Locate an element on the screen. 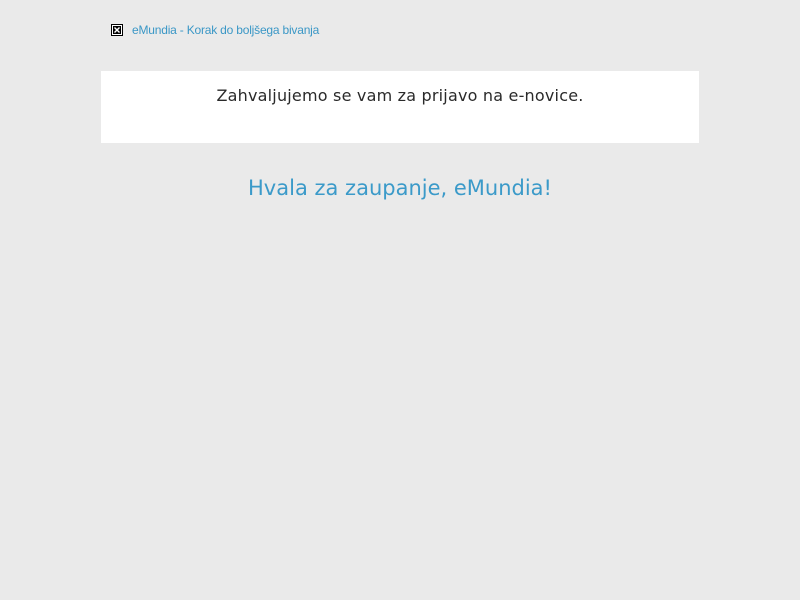  thanks-heading: Hvala za zaupanje, eMundia! is located at coordinates (400, 188).